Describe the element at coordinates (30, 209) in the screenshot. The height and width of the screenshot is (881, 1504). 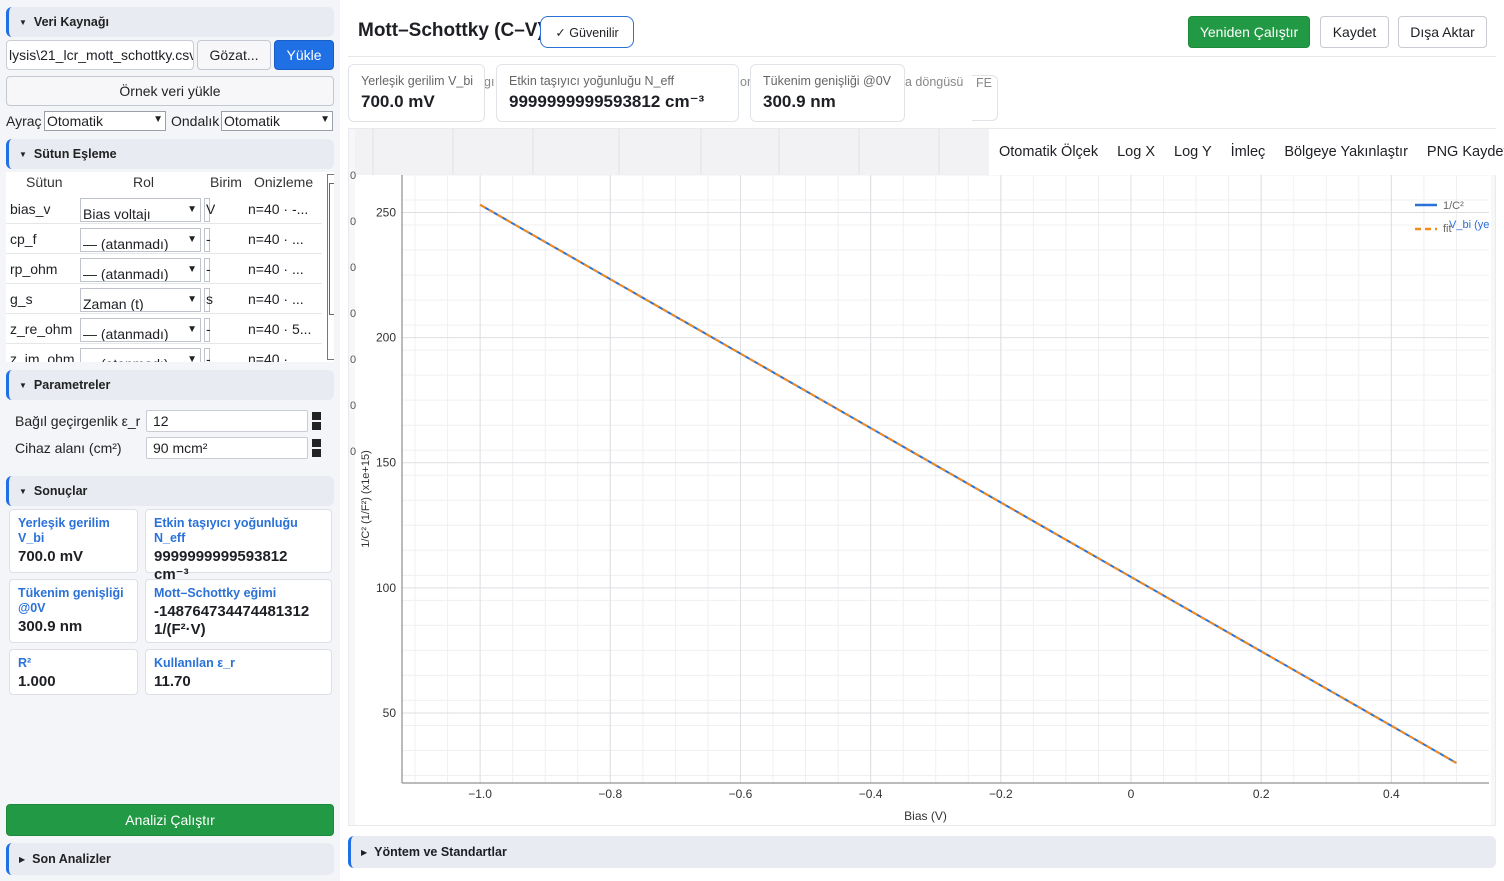
I see `column-name: bias_v` at that location.